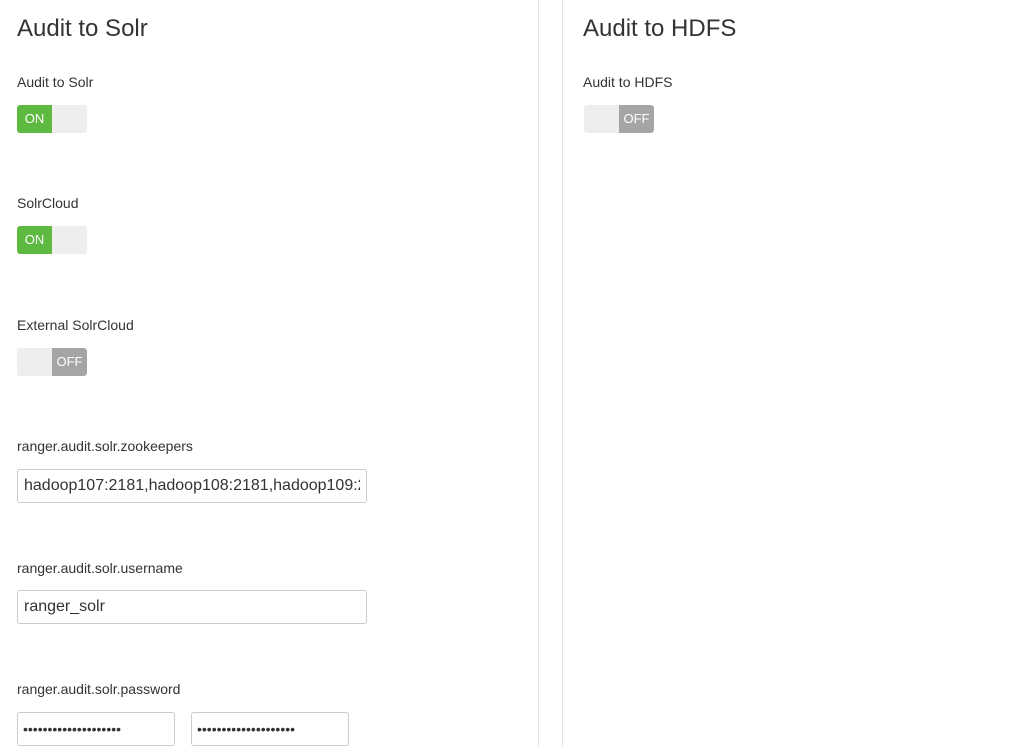 The height and width of the screenshot is (746, 1024). Describe the element at coordinates (538, 373) in the screenshot. I see `panel-divider-left` at that location.